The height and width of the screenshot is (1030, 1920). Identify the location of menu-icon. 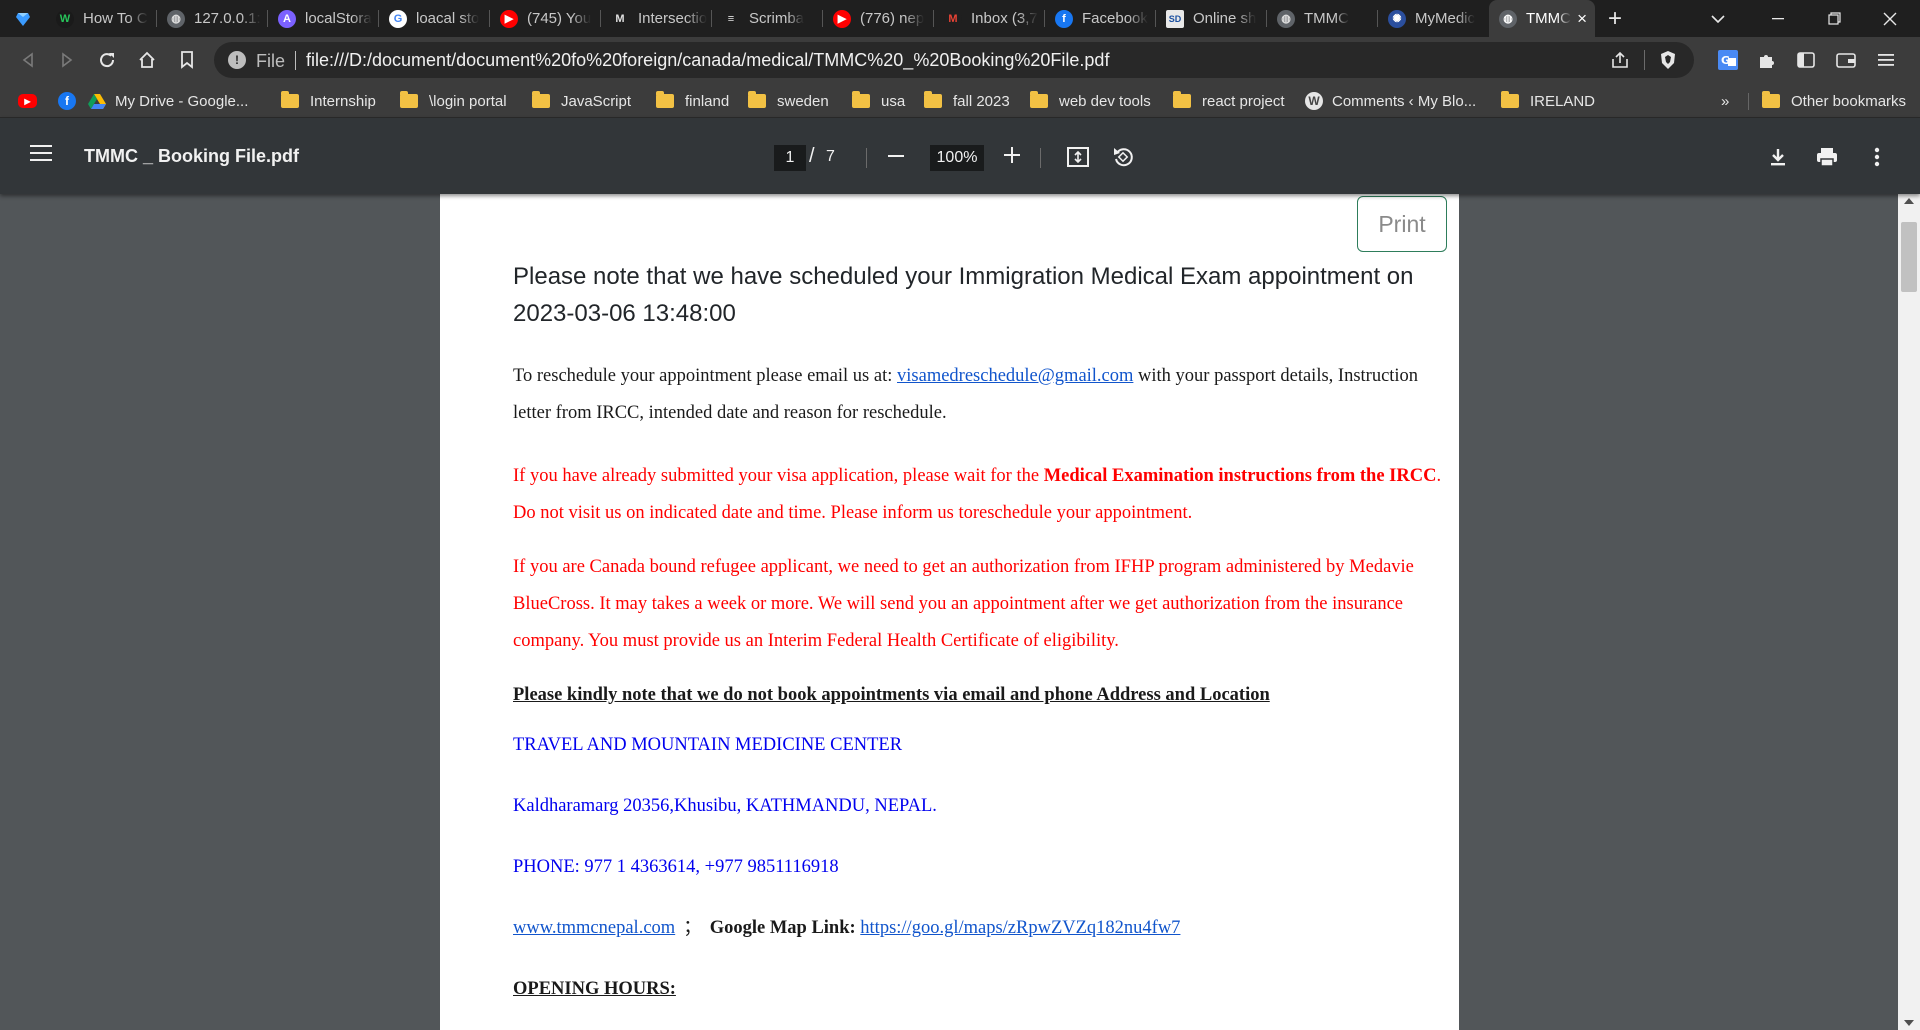
(1886, 60).